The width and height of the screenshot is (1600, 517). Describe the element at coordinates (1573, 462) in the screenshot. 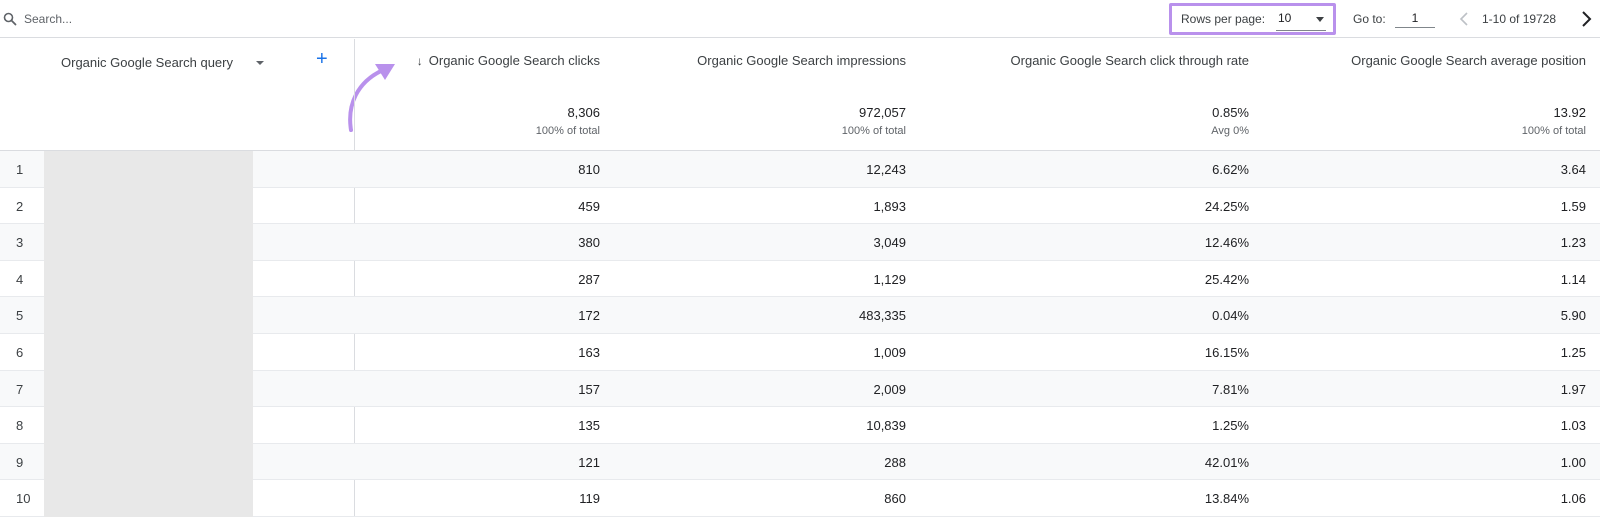

I see `cell-position: 1.00` at that location.